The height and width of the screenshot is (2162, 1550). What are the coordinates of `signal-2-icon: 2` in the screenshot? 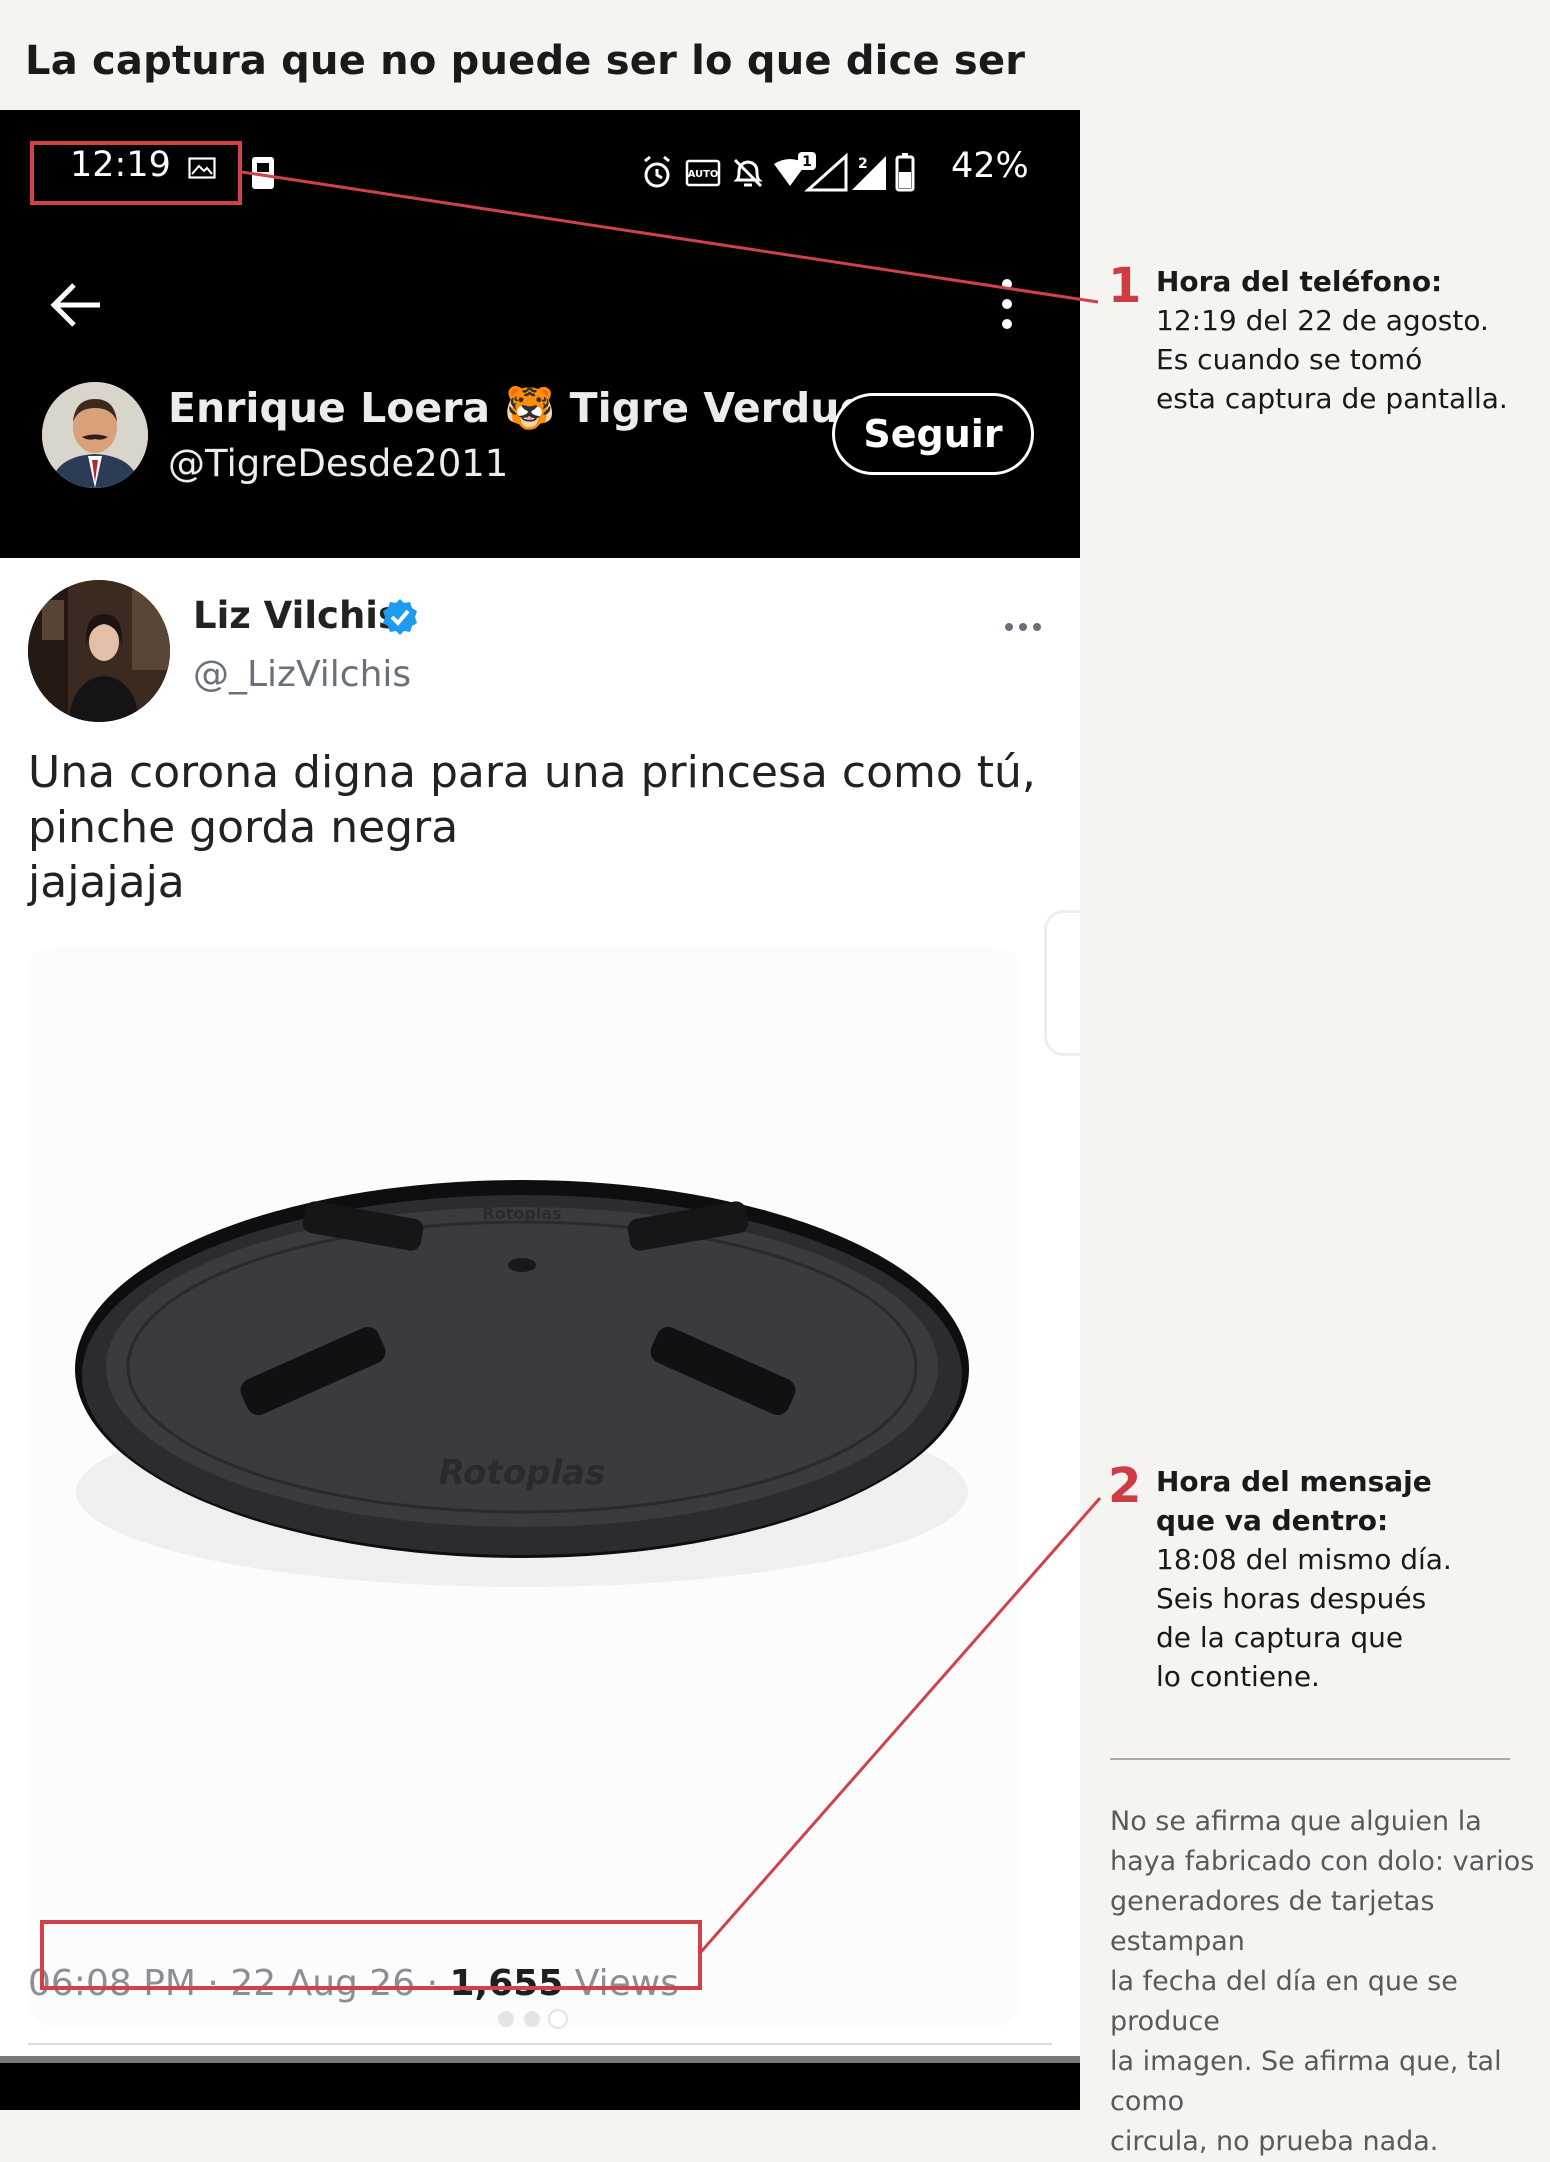 It's located at (869, 173).